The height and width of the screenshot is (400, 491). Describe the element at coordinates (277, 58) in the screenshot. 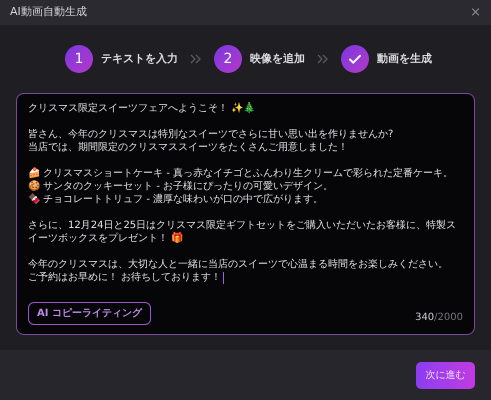

I see `step-label: 映像を追加` at that location.